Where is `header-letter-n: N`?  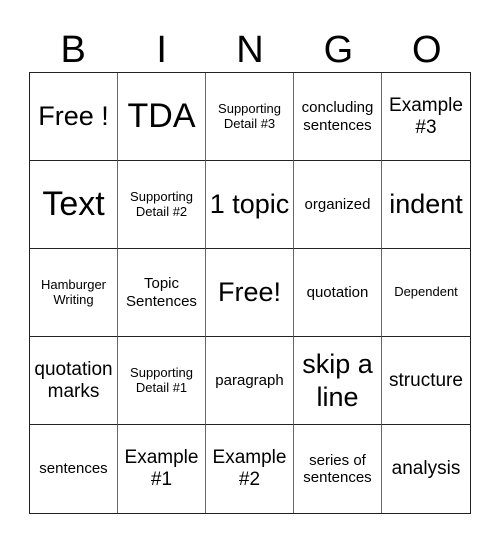 header-letter-n: N is located at coordinates (250, 50).